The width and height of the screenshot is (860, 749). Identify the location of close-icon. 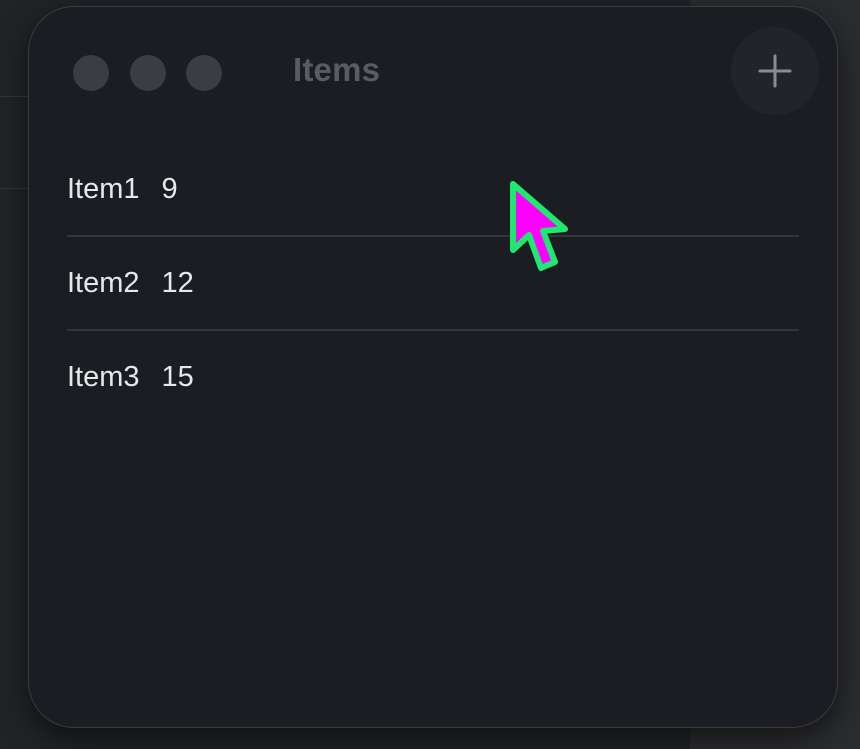
(91, 73).